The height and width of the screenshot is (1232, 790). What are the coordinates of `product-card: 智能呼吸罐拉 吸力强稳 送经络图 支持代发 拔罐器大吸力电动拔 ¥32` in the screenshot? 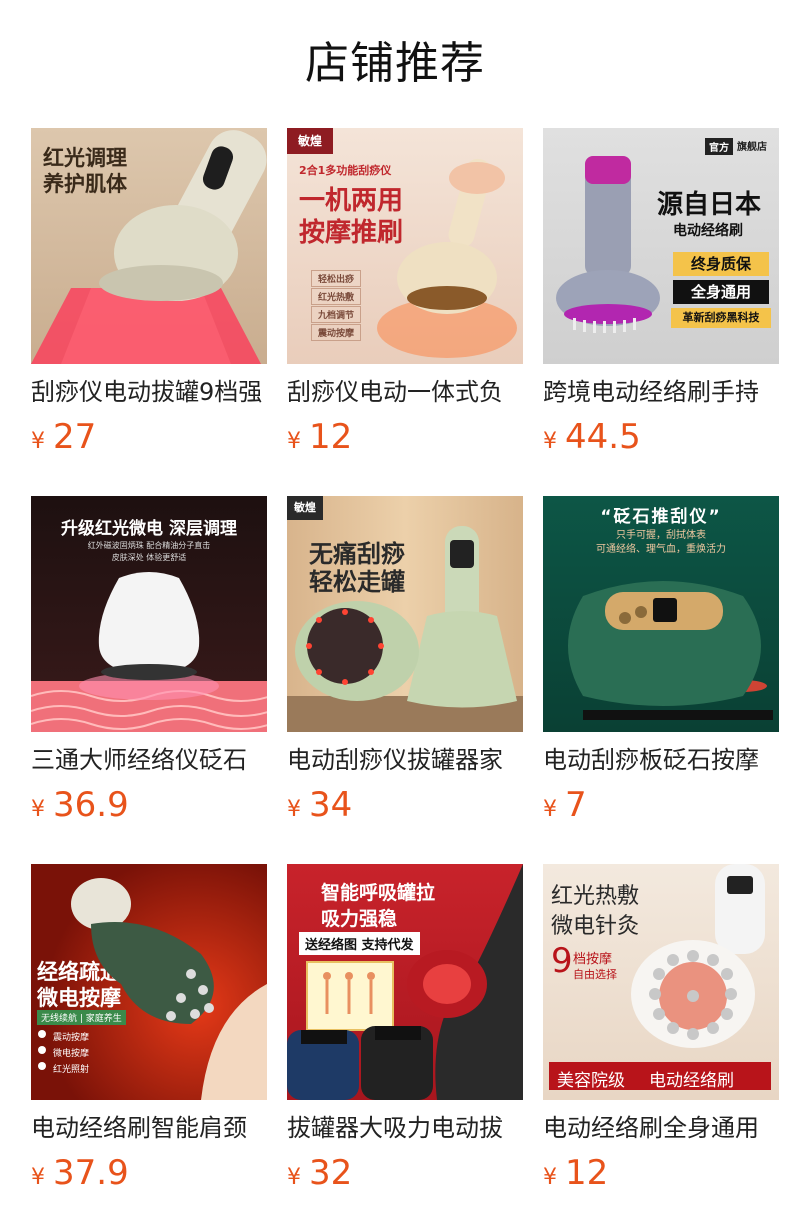 It's located at (405, 1048).